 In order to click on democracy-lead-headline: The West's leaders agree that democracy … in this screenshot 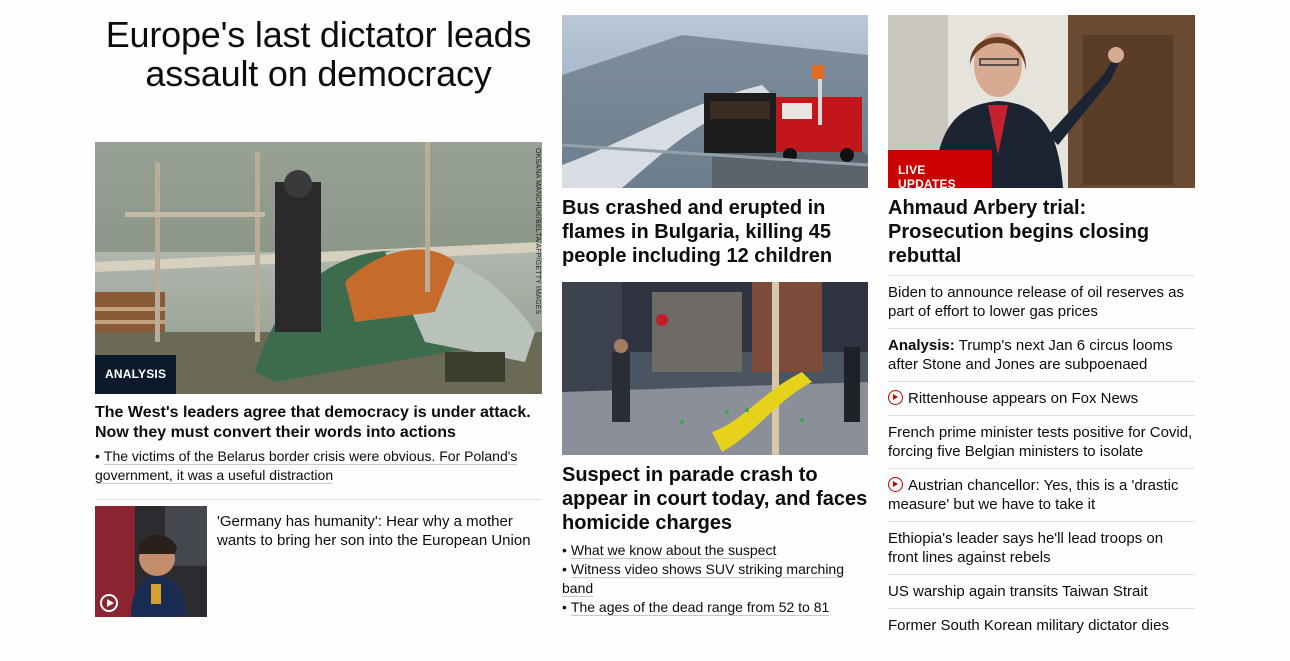, I will do `click(318, 423)`.